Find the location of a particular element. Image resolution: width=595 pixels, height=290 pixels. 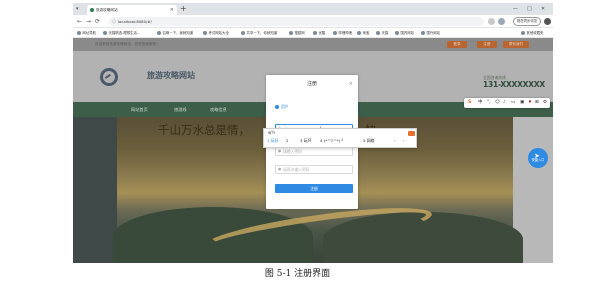

new-tab-icon: + is located at coordinates (183, 9).